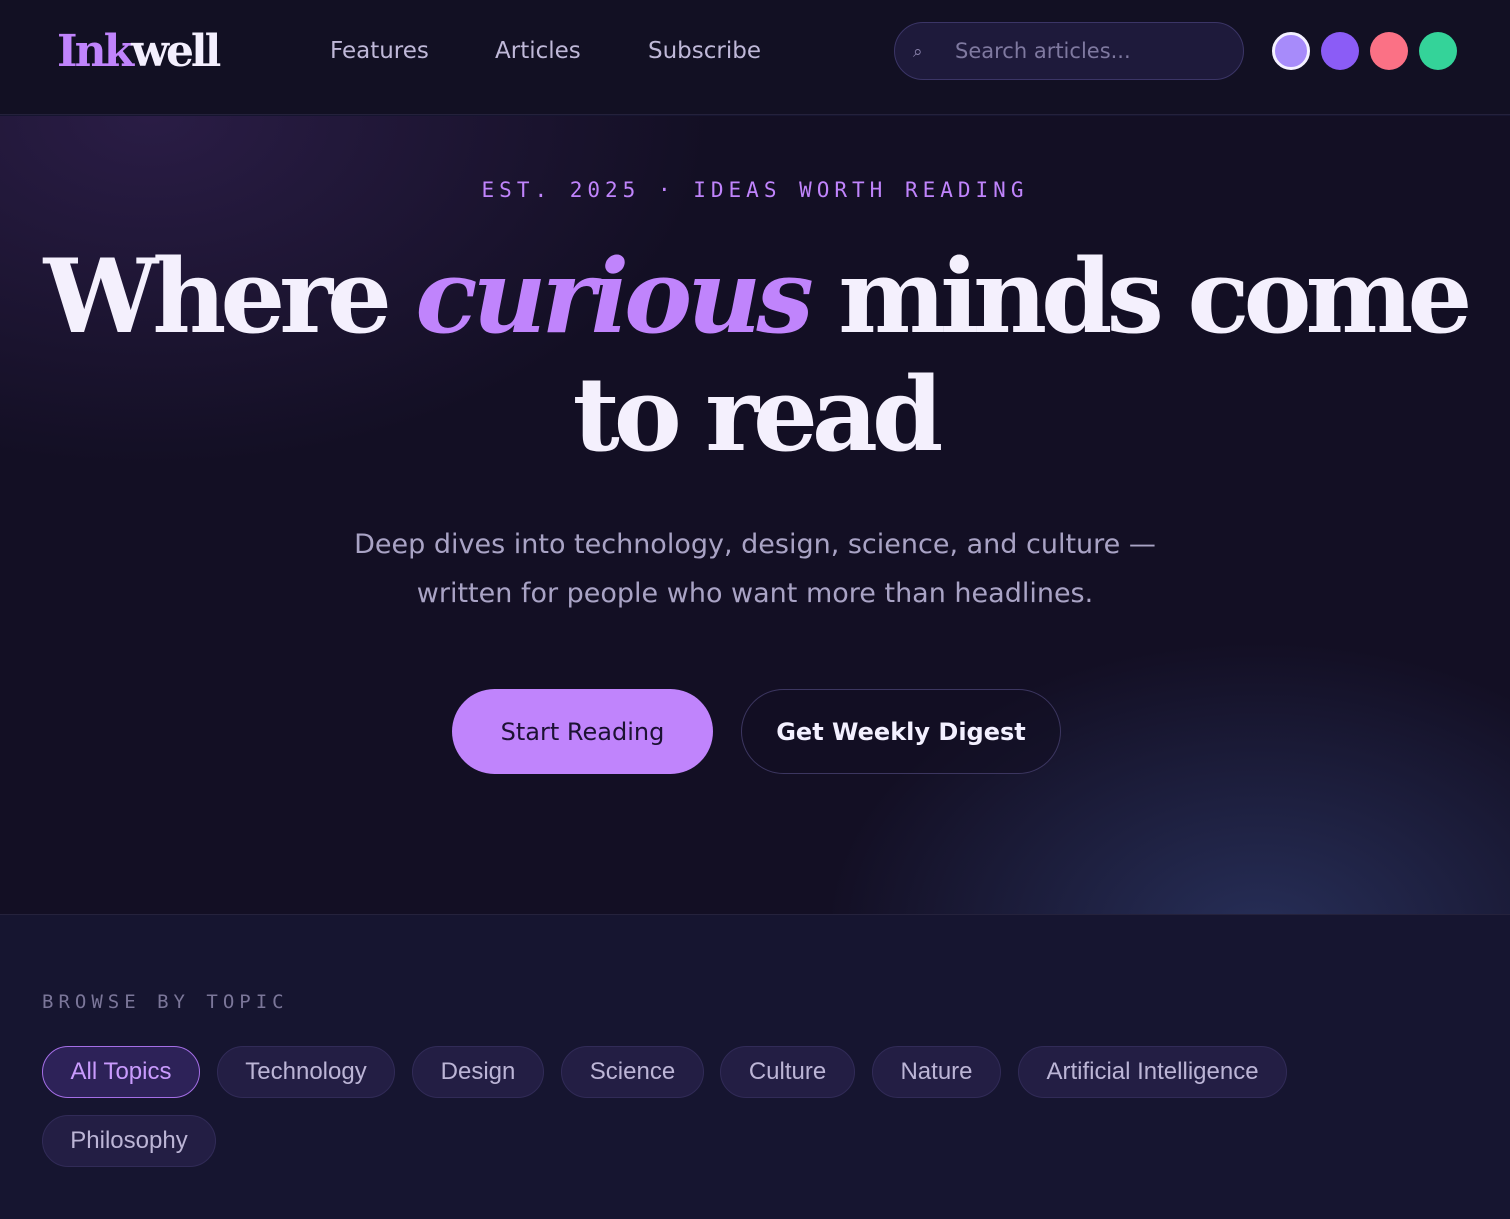  Describe the element at coordinates (614, 297) in the screenshot. I see `headline-emphasis: curious` at that location.